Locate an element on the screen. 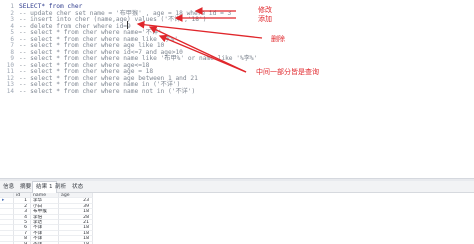 The height and width of the screenshot is (244, 474). result-tabs: 信息 摘要 结果 1 剖析 状态 is located at coordinates (237, 187).